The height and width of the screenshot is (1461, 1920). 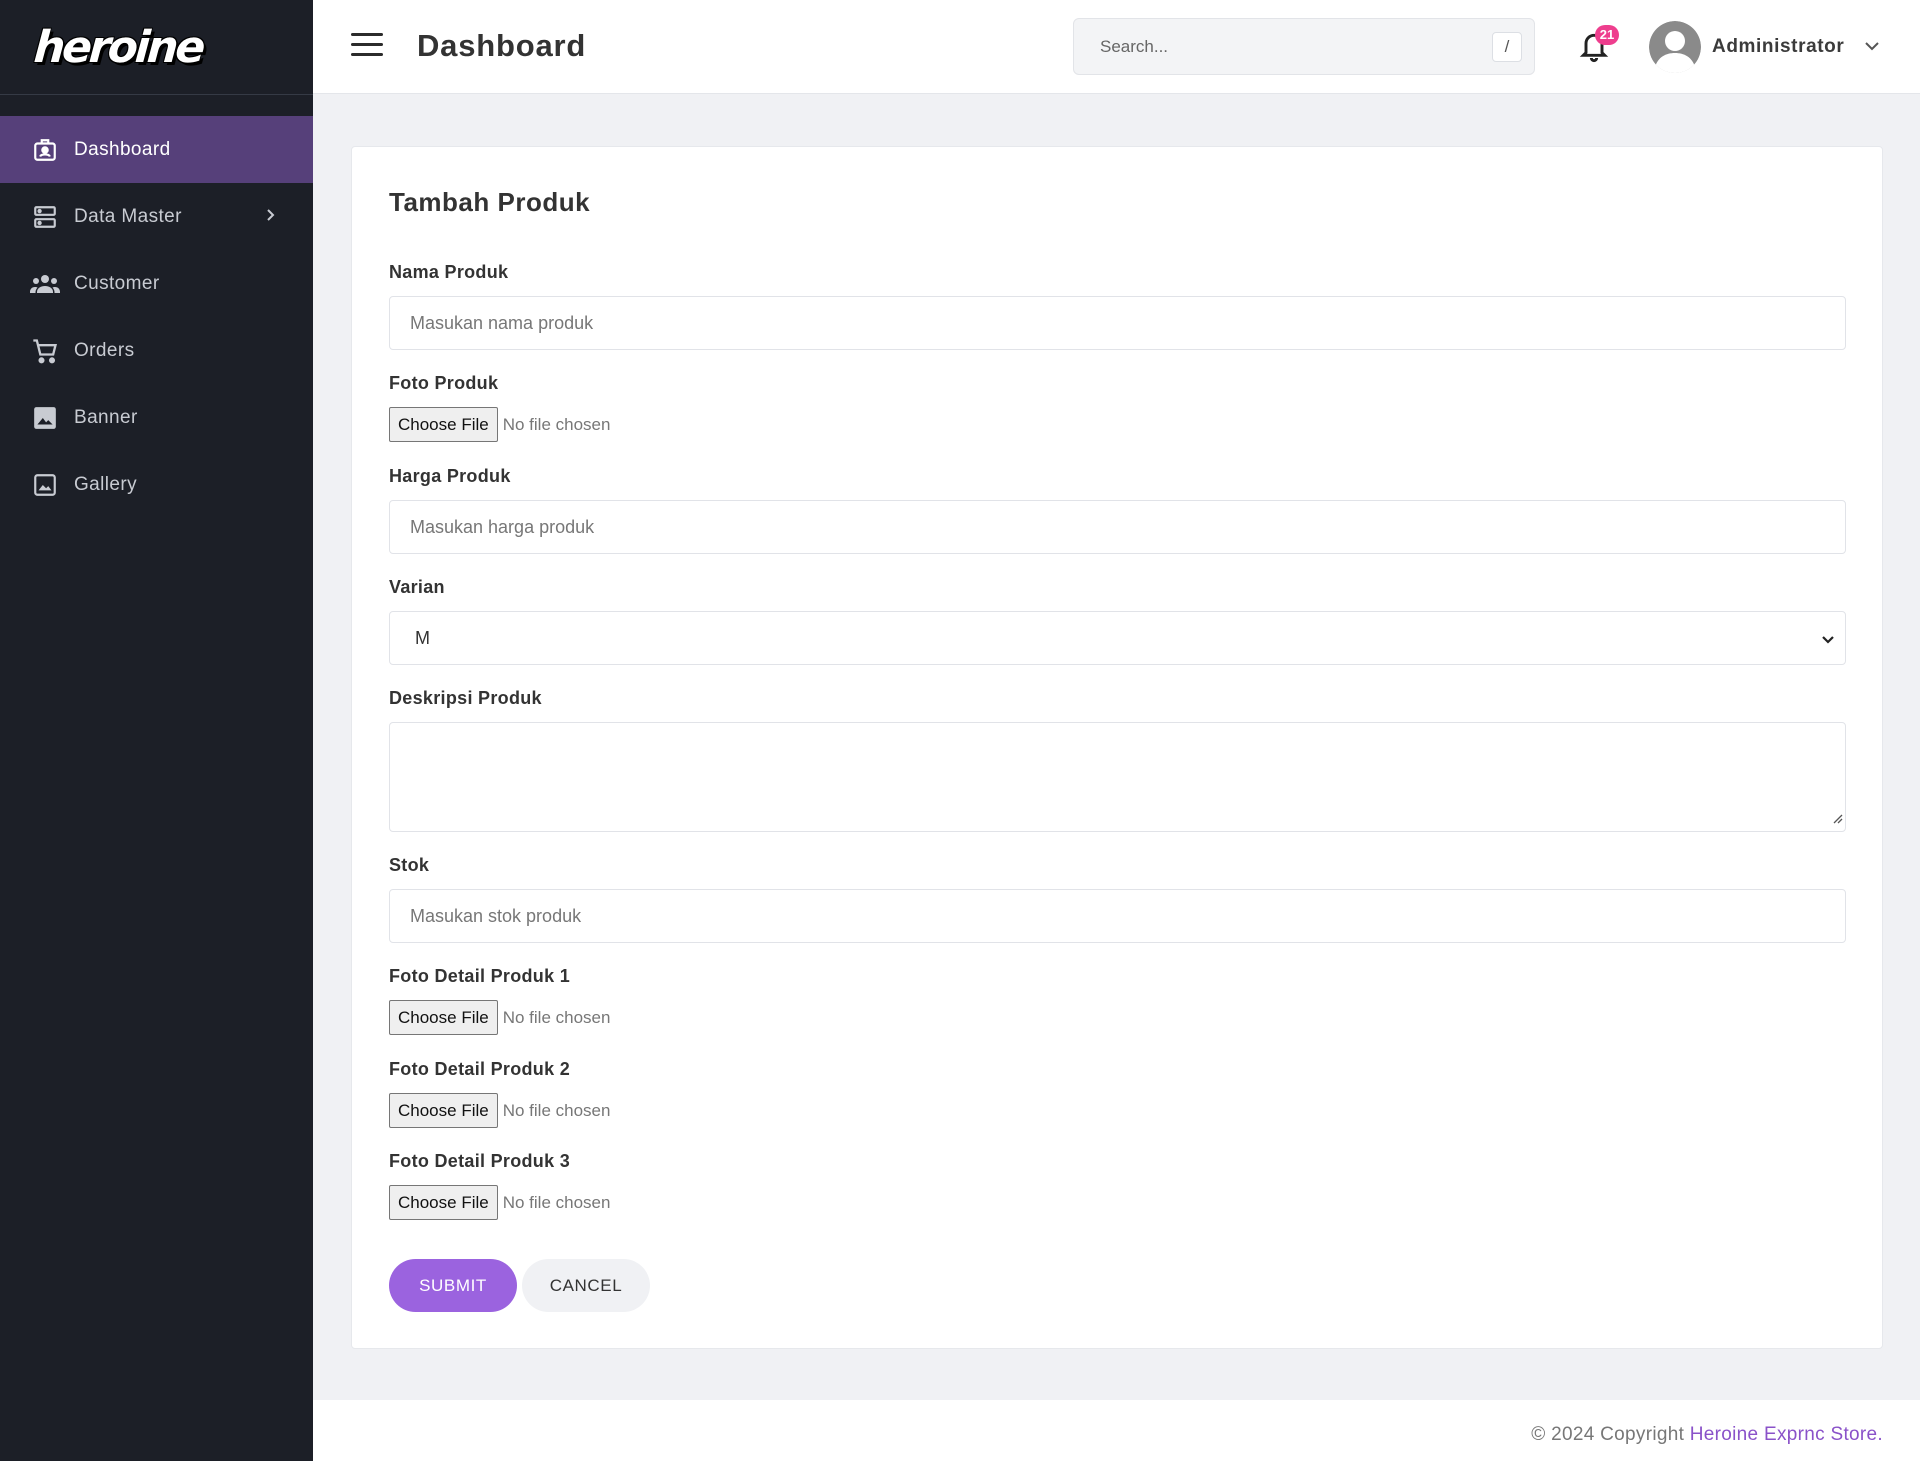 I want to click on sidebar-item-dashboard: Dashboard, so click(x=156, y=149).